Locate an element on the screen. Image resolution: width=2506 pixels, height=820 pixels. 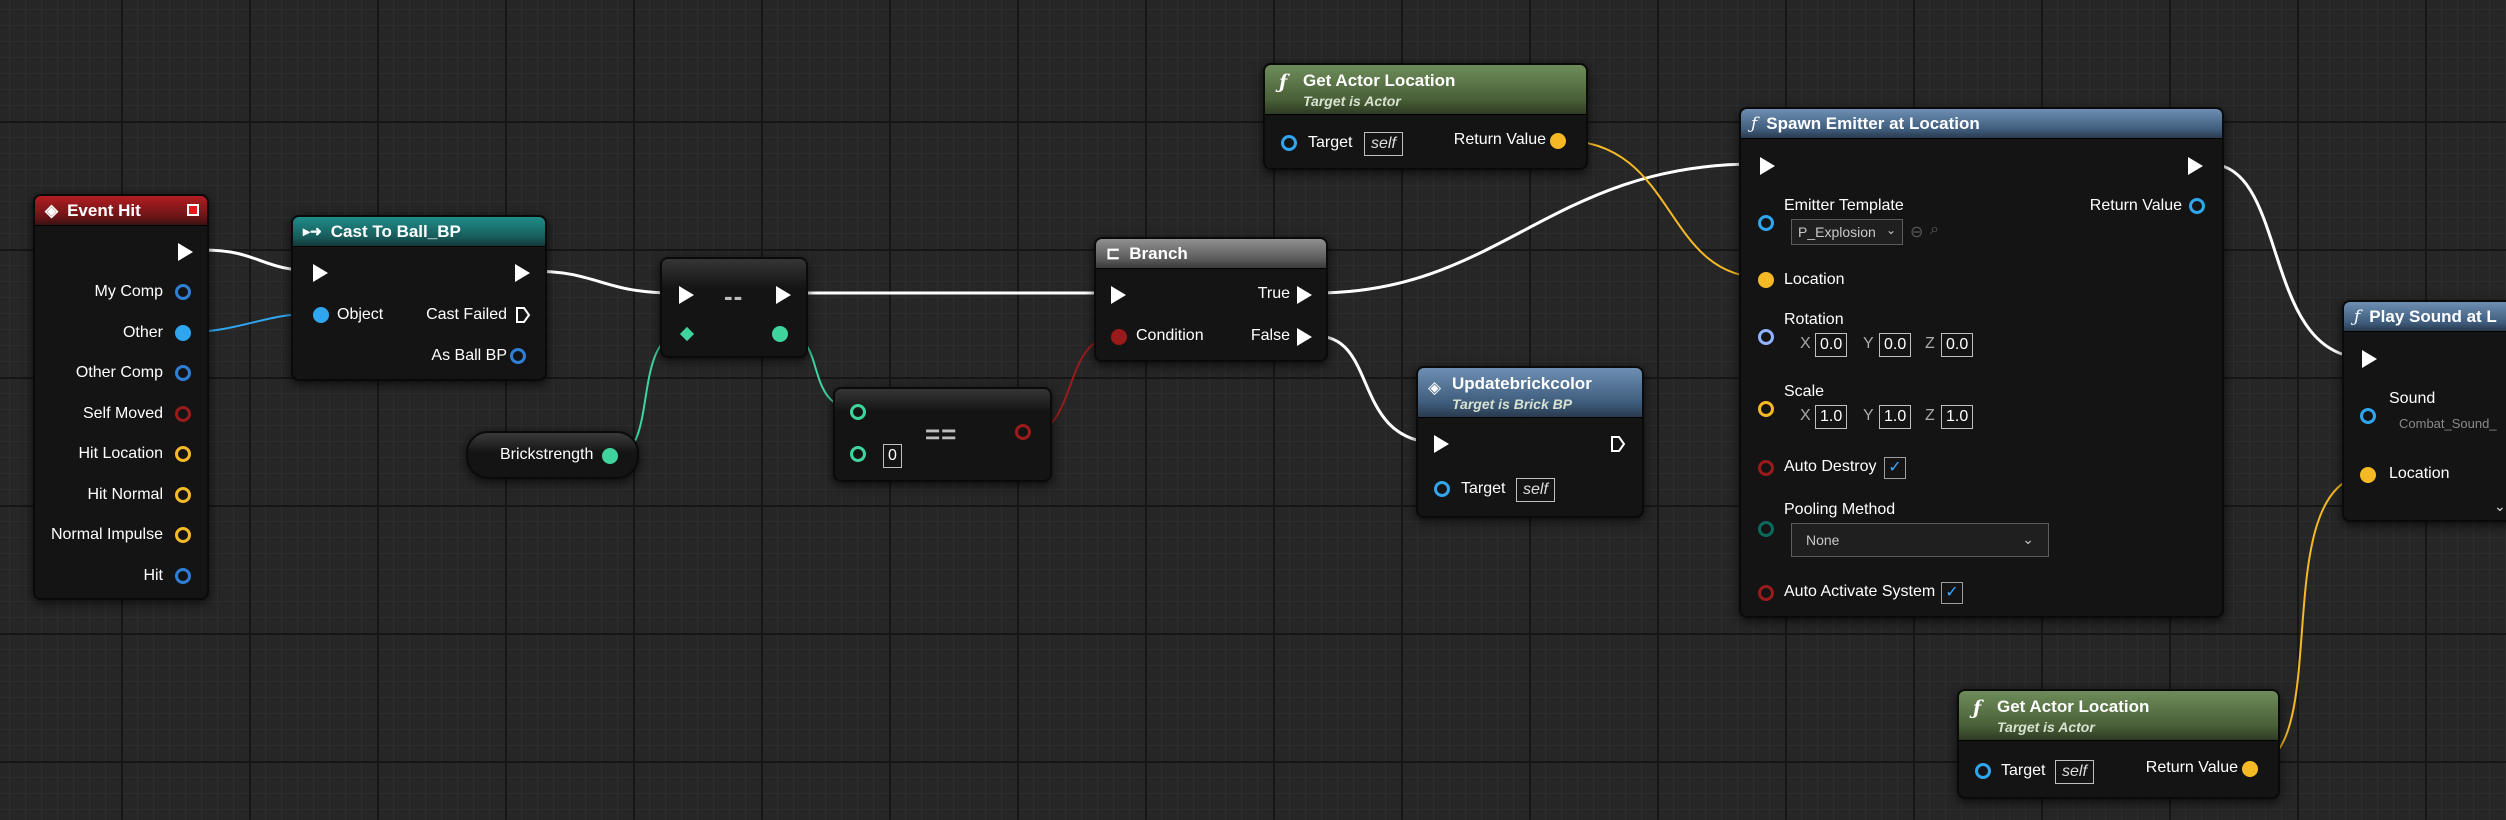
rotation-pin is located at coordinates (1766, 337).